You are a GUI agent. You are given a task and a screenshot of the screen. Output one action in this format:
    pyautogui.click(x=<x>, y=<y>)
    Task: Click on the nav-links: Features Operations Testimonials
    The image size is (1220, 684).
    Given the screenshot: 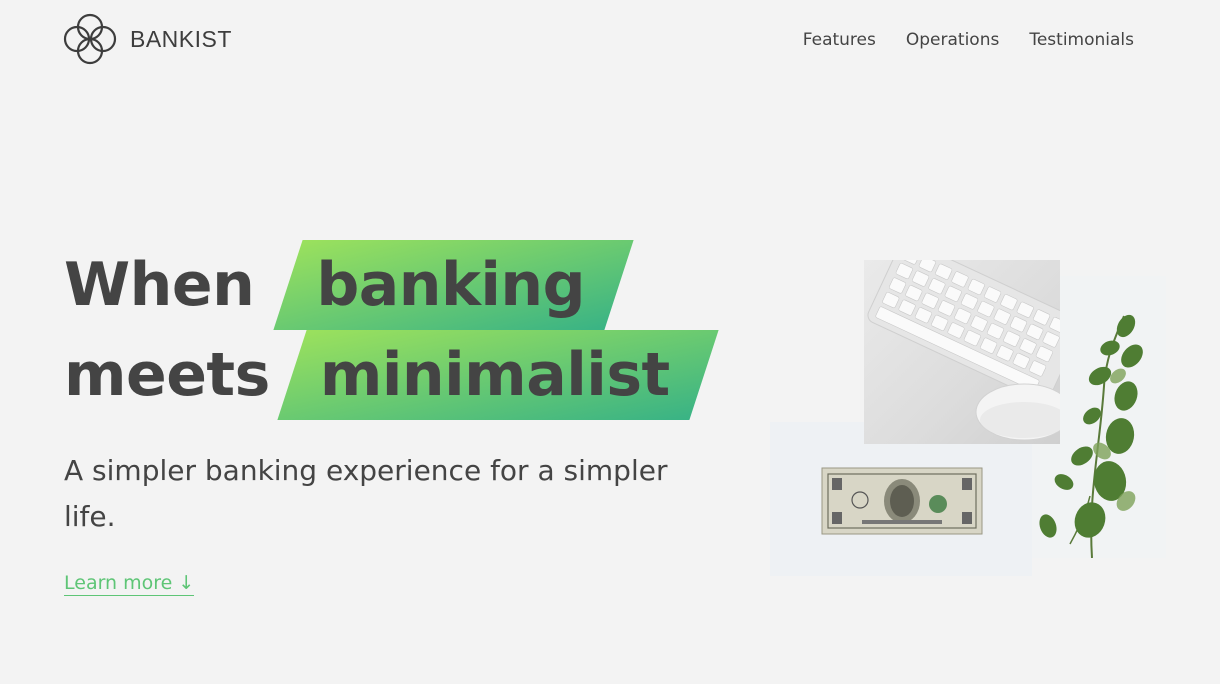 What is the action you would take?
    pyautogui.click(x=968, y=40)
    